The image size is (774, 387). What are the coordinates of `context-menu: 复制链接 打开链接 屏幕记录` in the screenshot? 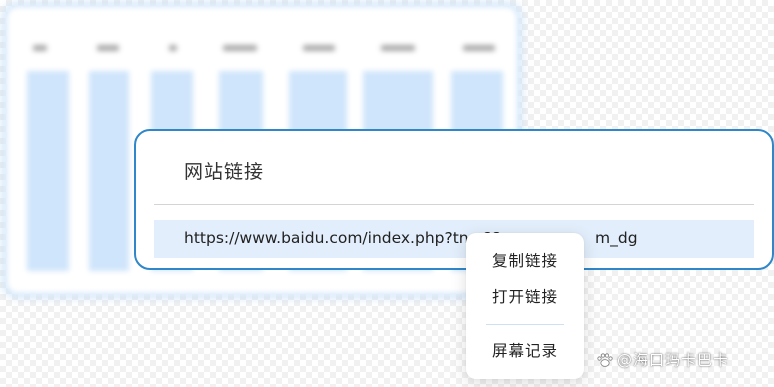 It's located at (525, 306).